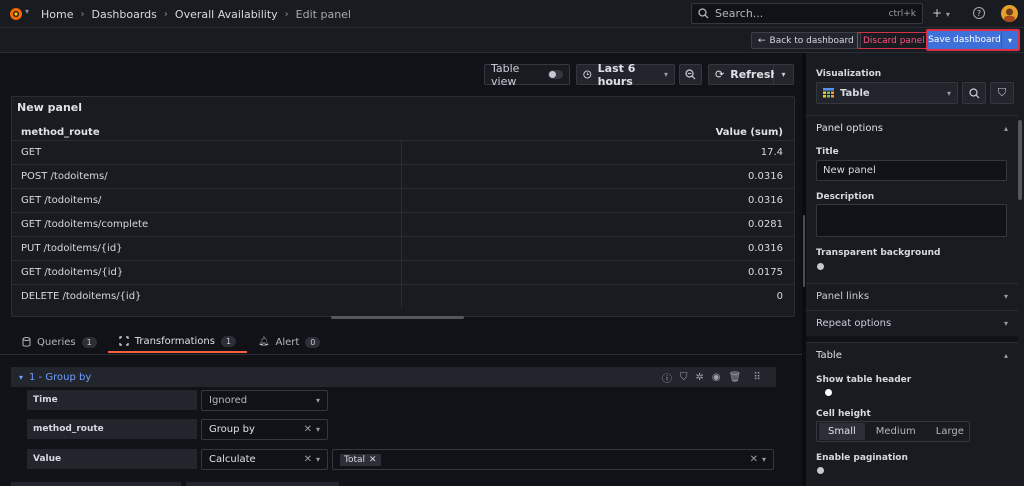  I want to click on table-row: GET /todoitems/0.0316, so click(403, 200).